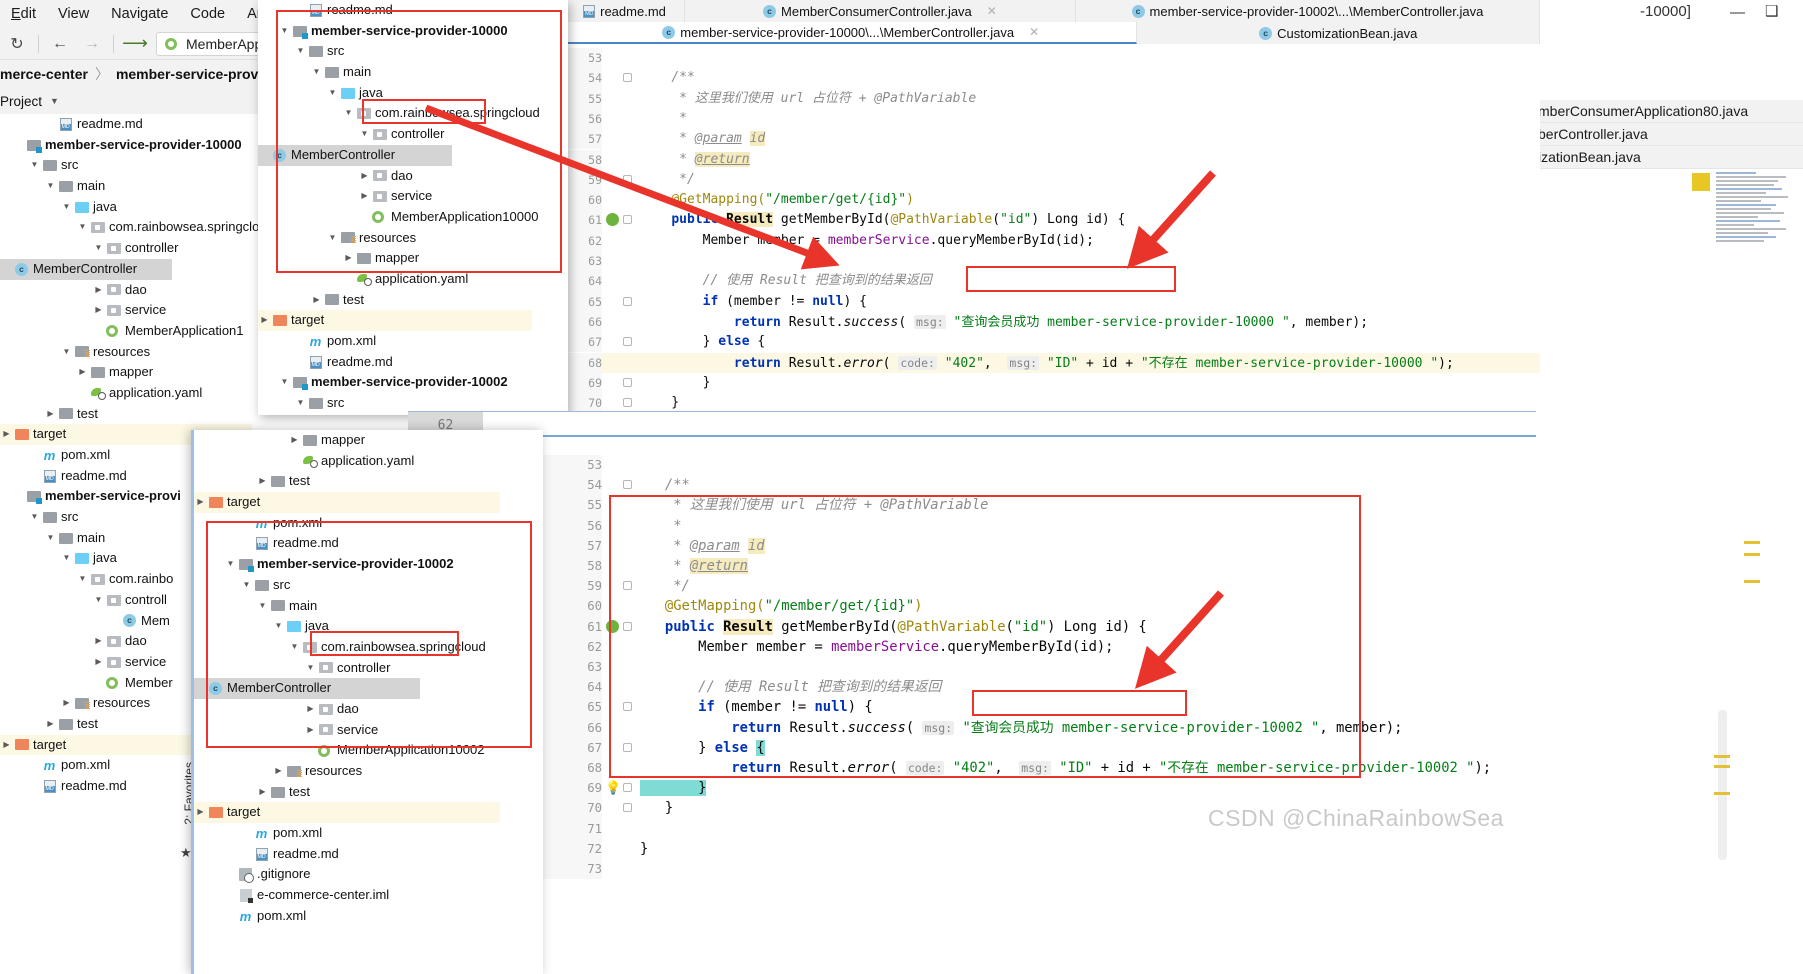  I want to click on tab-member-consumer-controller: c MemberConsumerController.java ✕, so click(880, 11).